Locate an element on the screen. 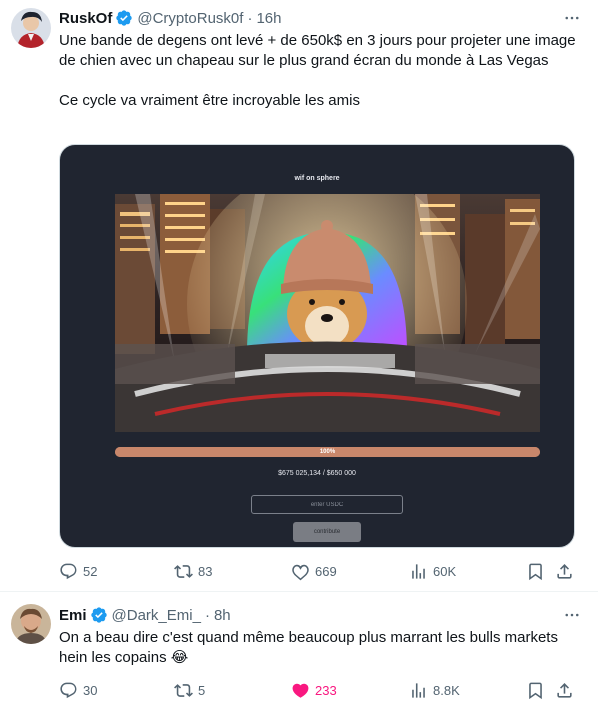  author-name: RuskOf is located at coordinates (85, 18).